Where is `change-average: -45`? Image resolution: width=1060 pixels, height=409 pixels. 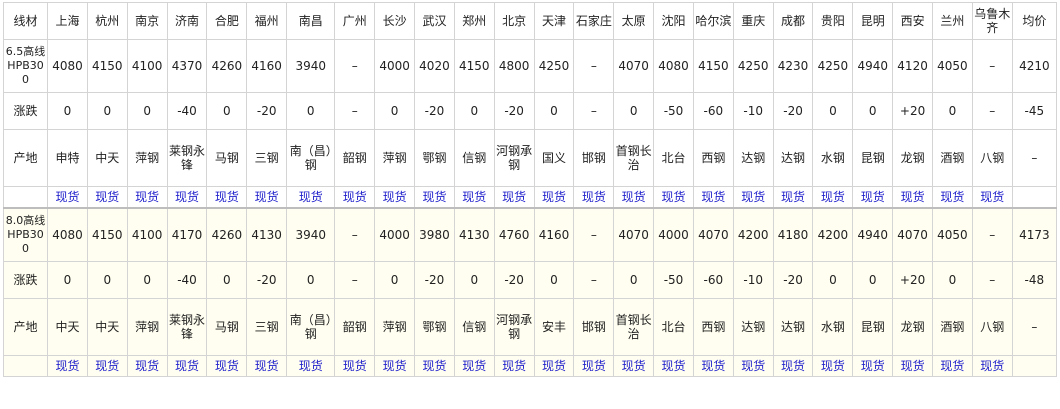 change-average: -45 is located at coordinates (1034, 111).